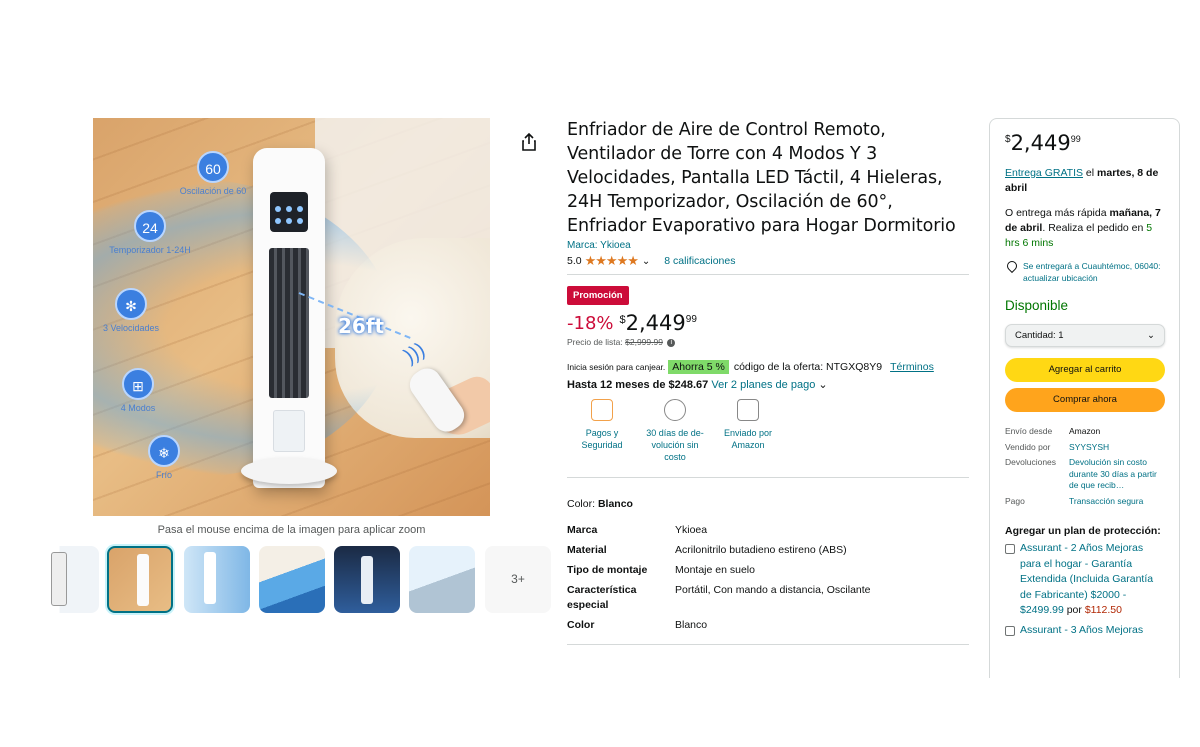 This screenshot has width=1200, height=747. Describe the element at coordinates (1083, 531) in the screenshot. I see `protection-plan-title: Agregar un plan de protección:` at that location.